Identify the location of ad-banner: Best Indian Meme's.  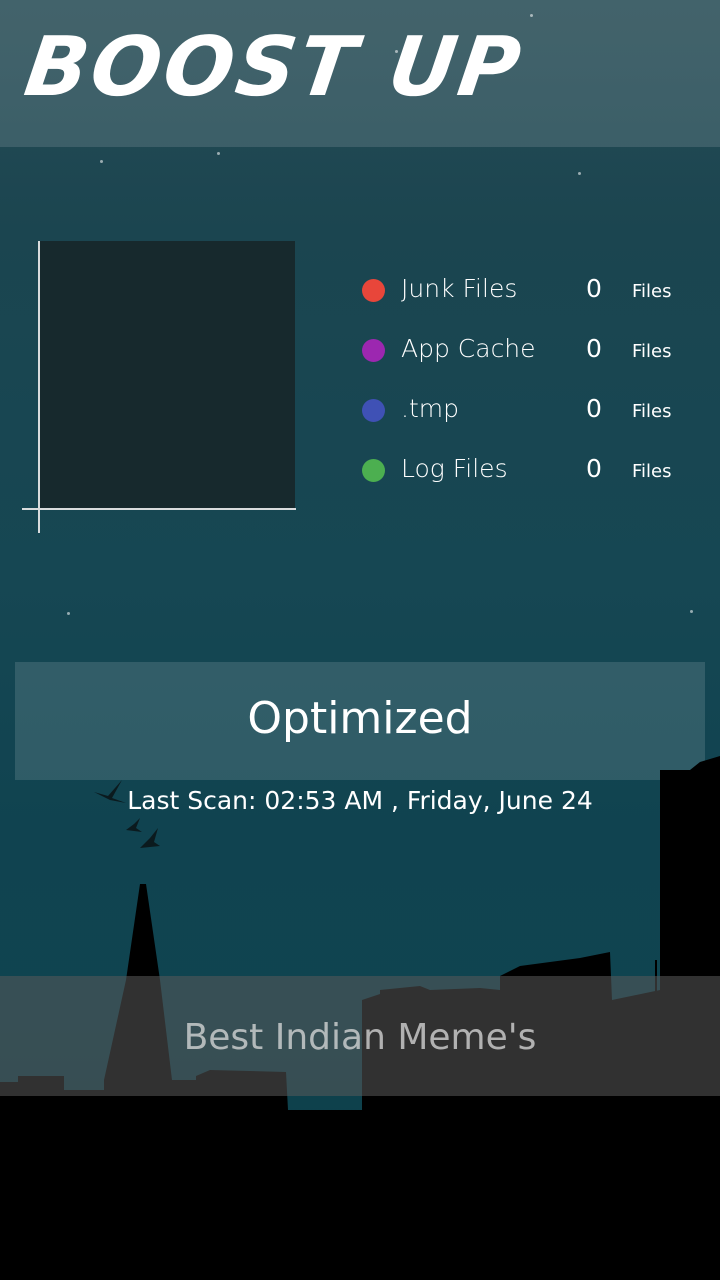
(360, 1036).